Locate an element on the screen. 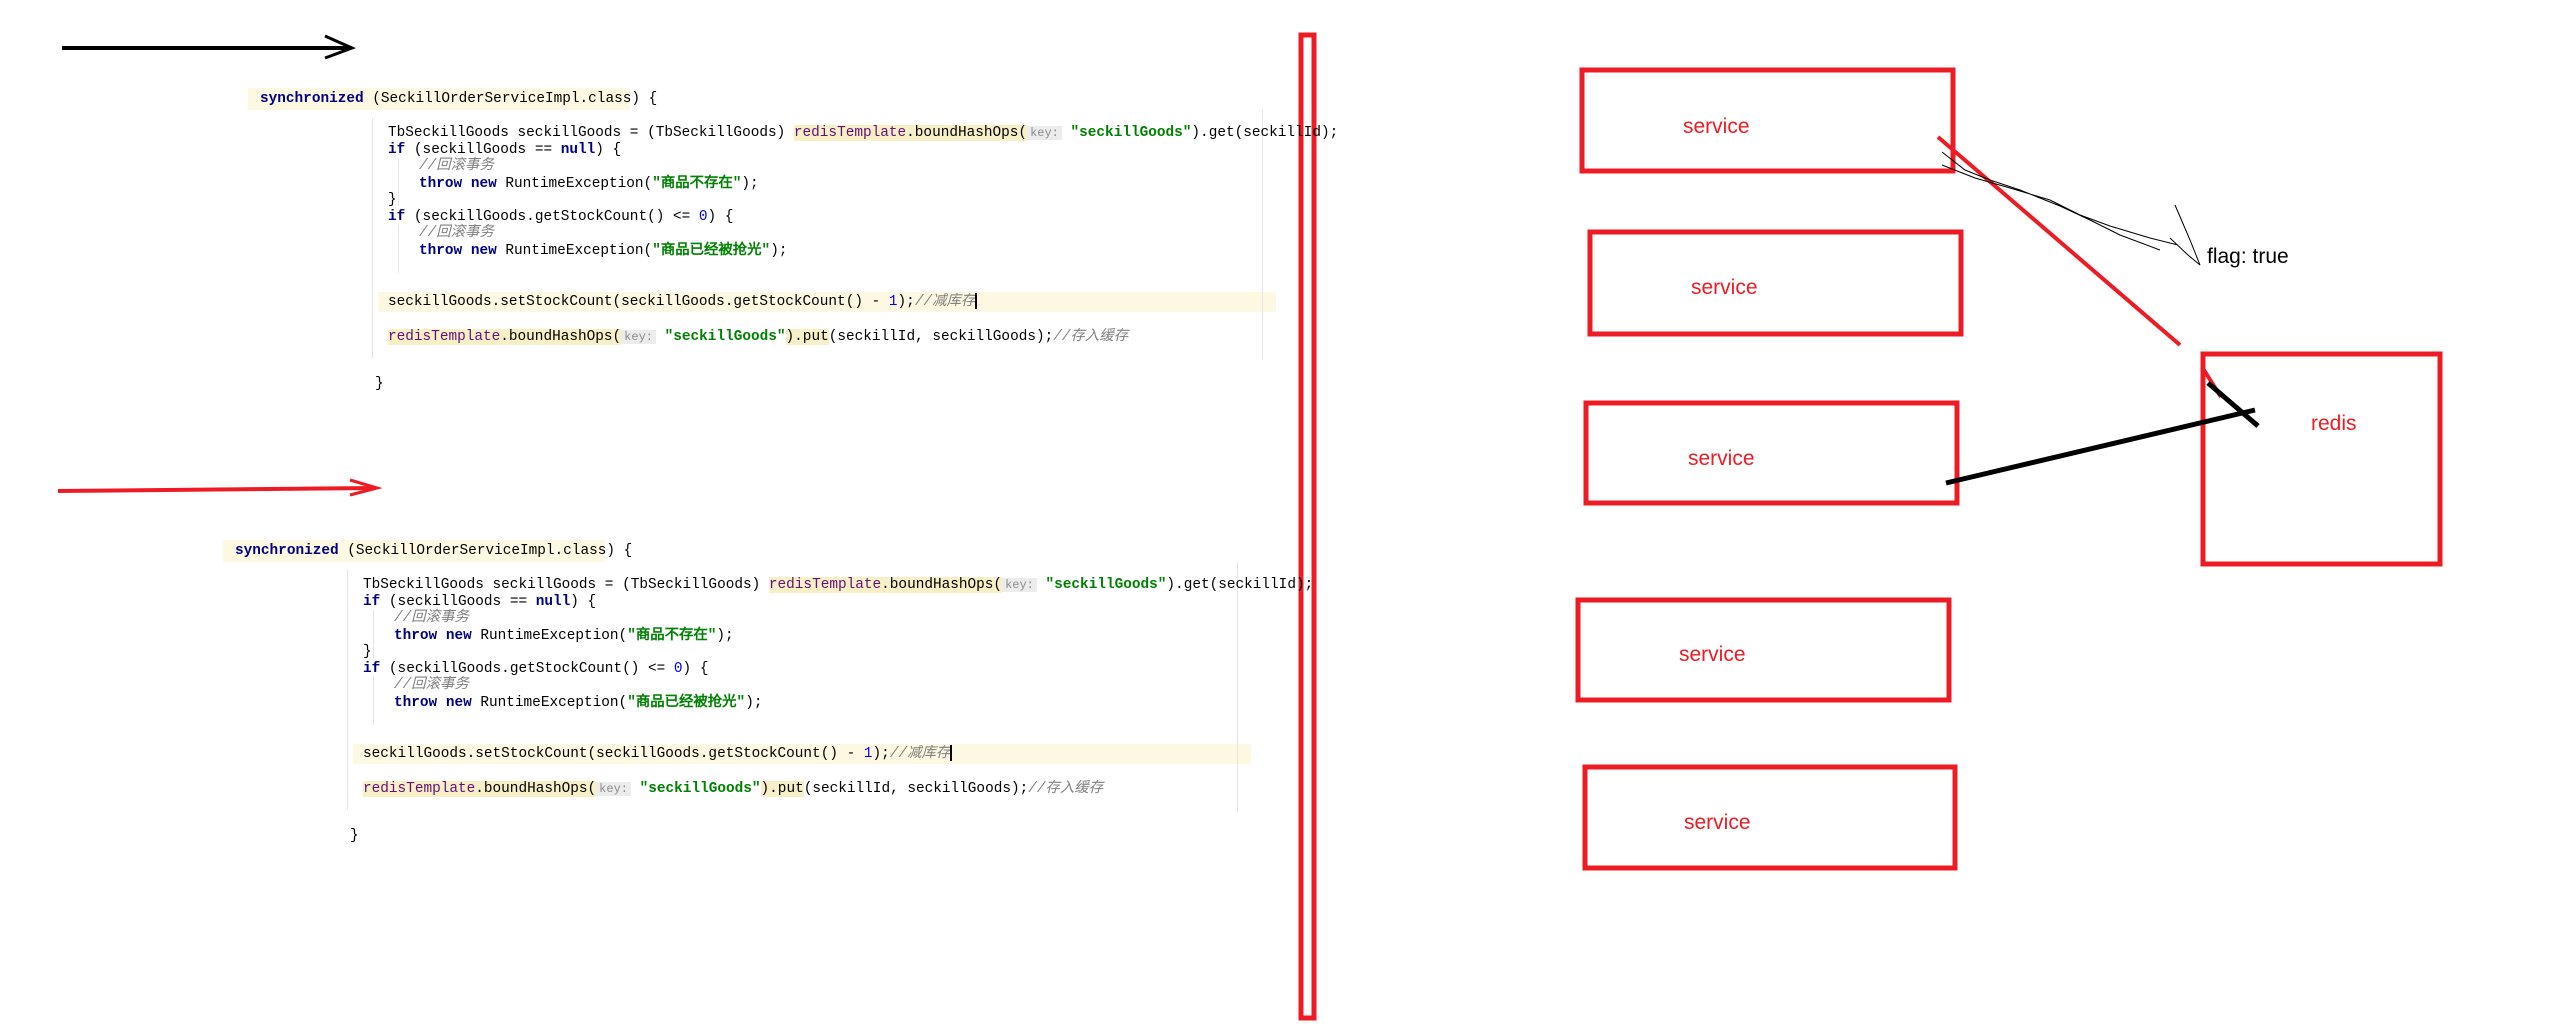  code-token: (seckillGoods.getStockCount() <= is located at coordinates (527, 669).